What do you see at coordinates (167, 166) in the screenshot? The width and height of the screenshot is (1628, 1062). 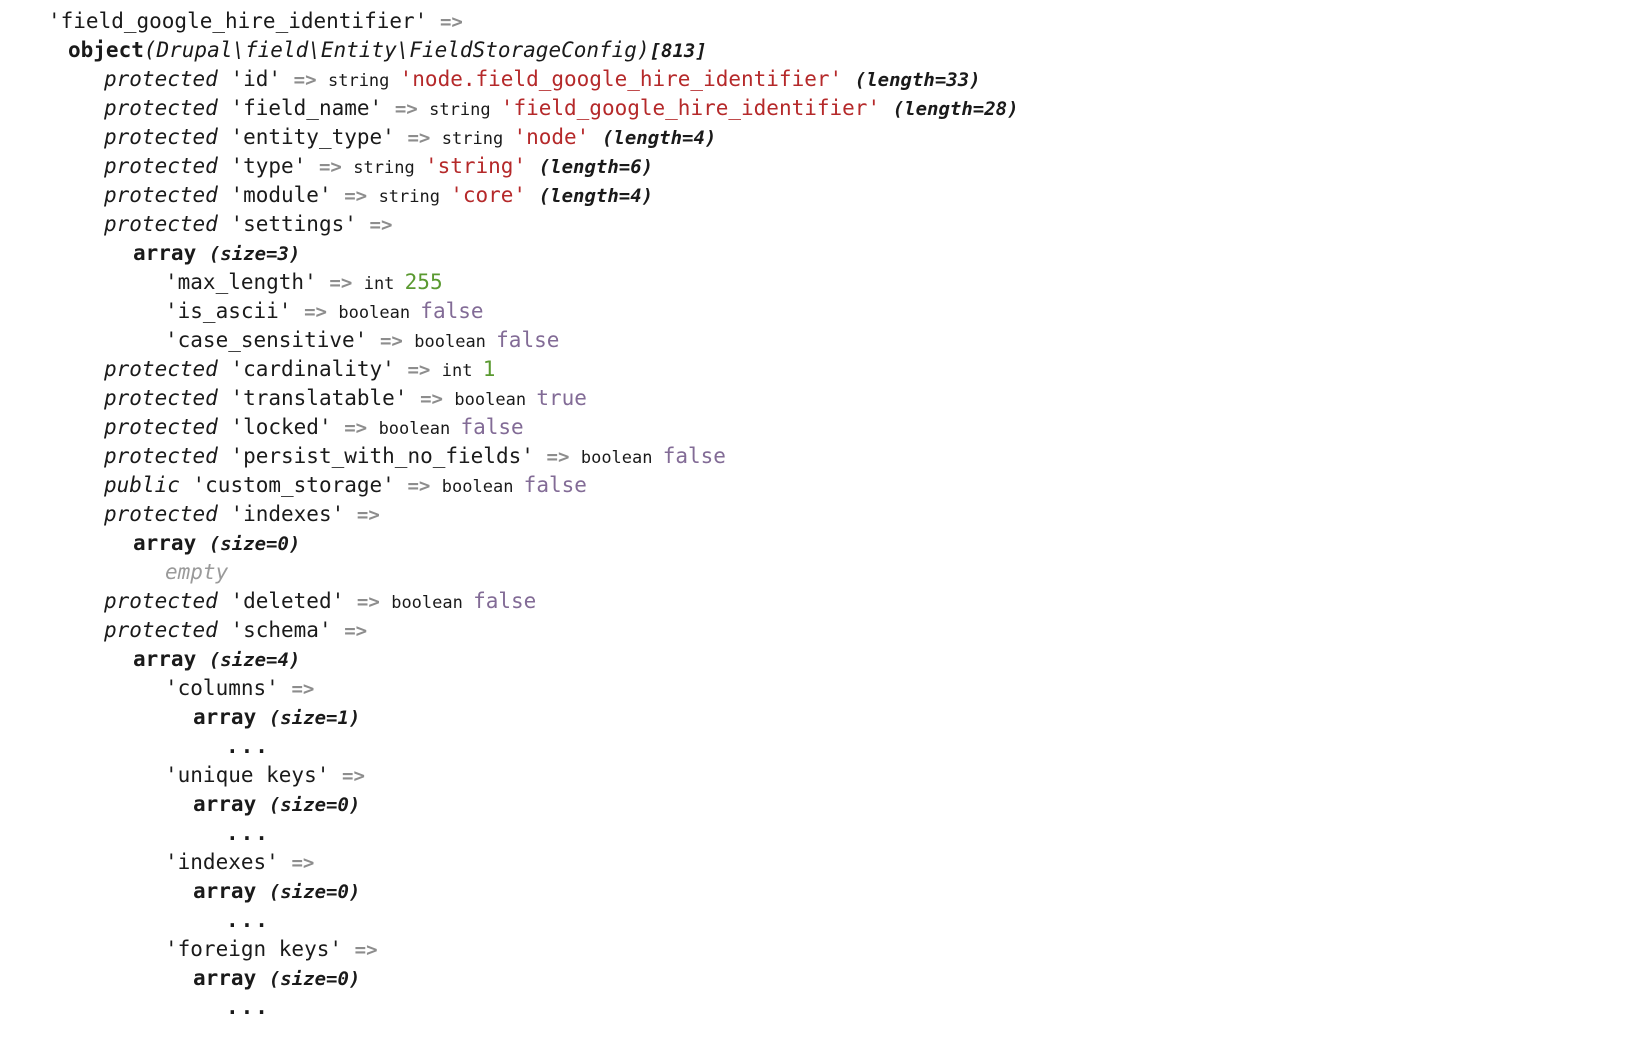 I see `property-type-token-vis: protected` at bounding box center [167, 166].